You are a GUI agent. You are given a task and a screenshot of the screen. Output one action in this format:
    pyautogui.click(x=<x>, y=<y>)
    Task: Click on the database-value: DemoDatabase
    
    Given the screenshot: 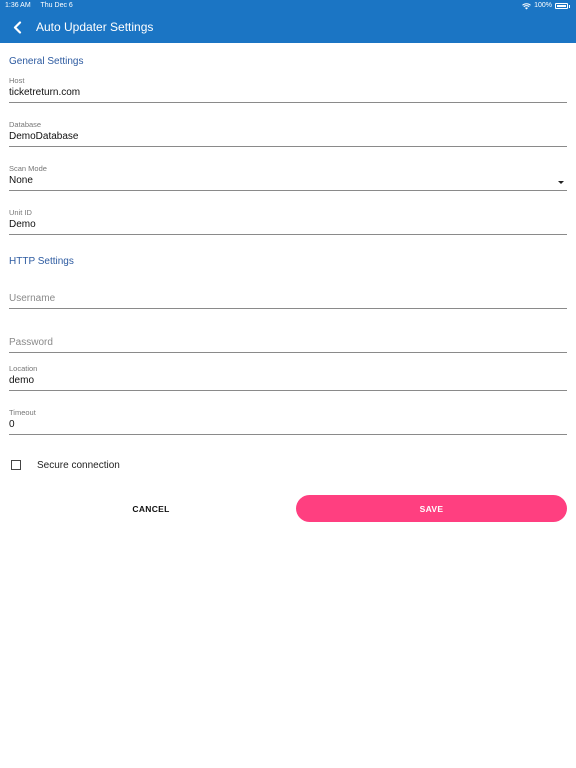 What is the action you would take?
    pyautogui.click(x=288, y=138)
    